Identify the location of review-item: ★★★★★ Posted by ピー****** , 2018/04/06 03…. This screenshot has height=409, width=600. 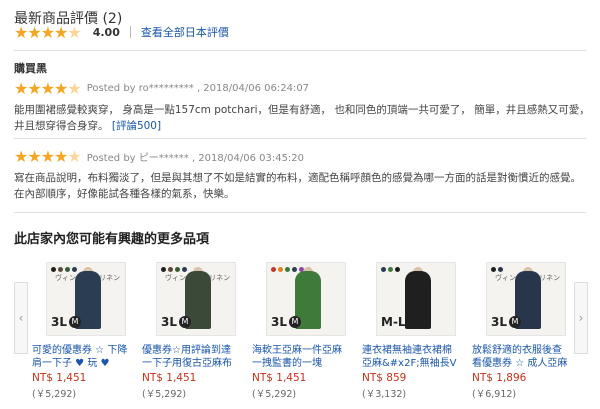
(302, 175).